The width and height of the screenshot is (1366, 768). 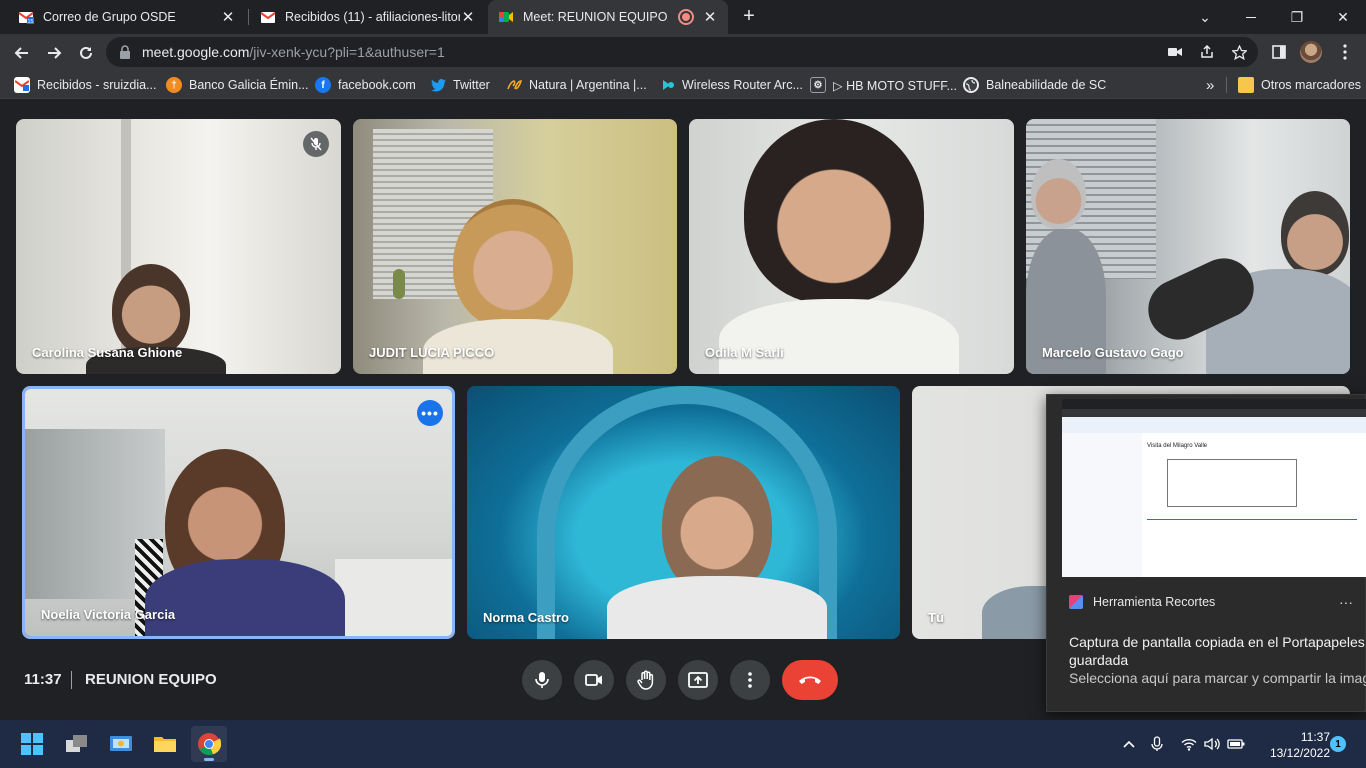 I want to click on reload-button, so click(x=86, y=53).